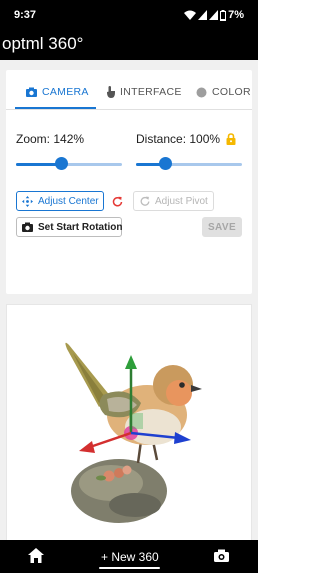 This screenshot has height=573, width=320. I want to click on home-icon, so click(36, 558).